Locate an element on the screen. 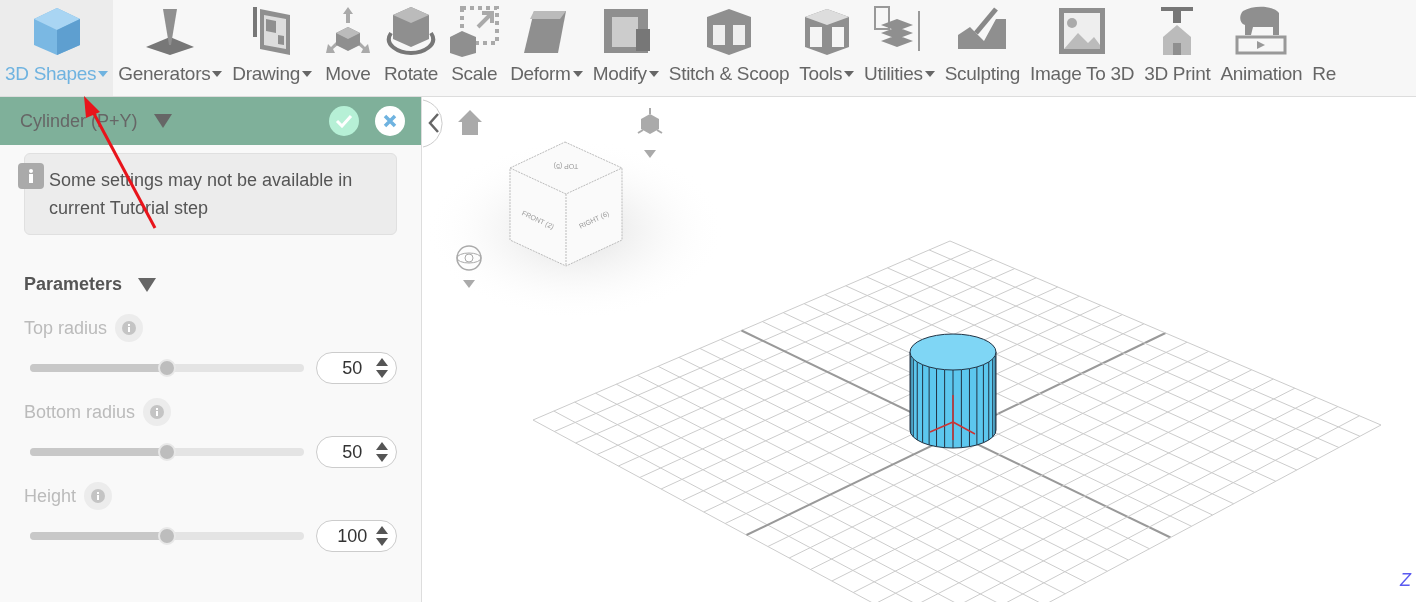 This screenshot has width=1416, height=602. toolbar-button: Modify is located at coordinates (625, 48).